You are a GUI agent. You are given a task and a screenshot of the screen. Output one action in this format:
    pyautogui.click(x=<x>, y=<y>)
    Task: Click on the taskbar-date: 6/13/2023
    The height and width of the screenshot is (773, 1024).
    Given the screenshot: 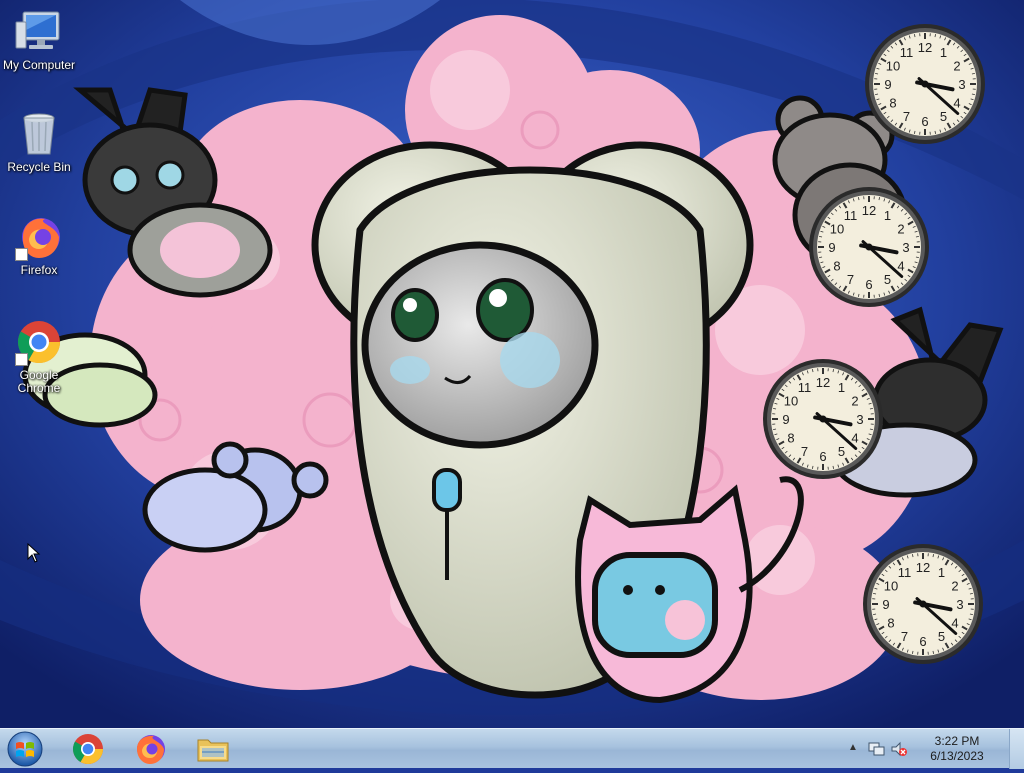 What is the action you would take?
    pyautogui.click(x=957, y=756)
    